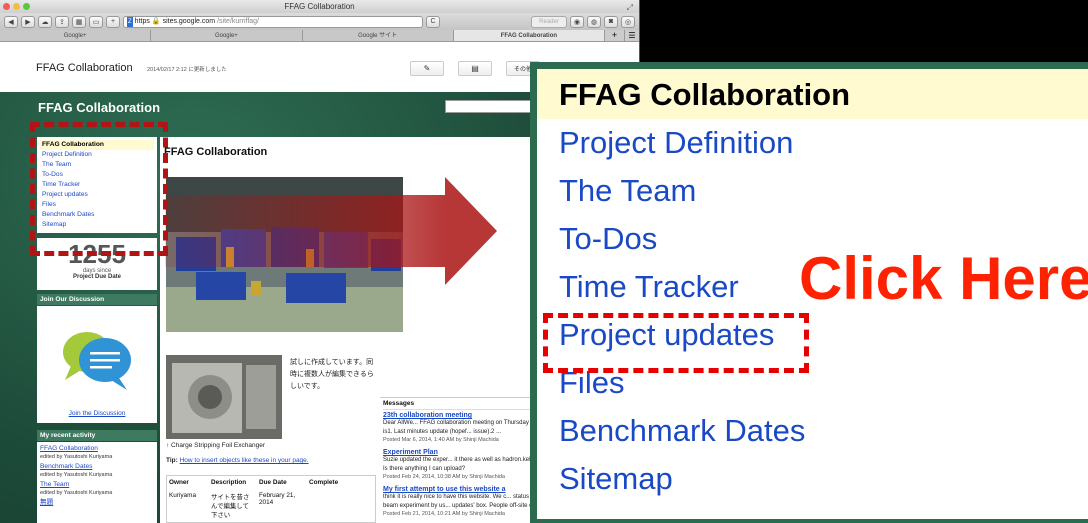 The image size is (1088, 523). I want to click on photo-caption: ↑ Charge Stripping Foil Exchanger, so click(215, 445).